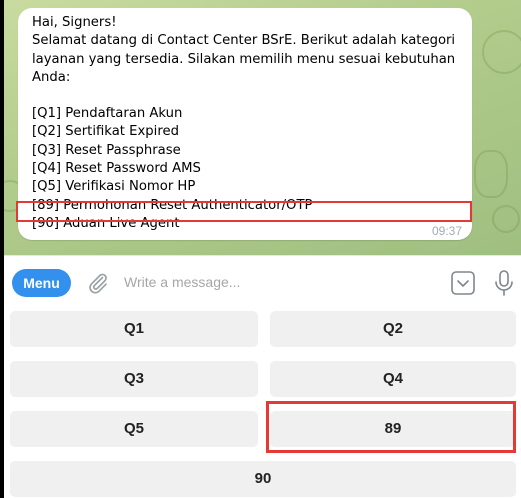 The image size is (521, 498). What do you see at coordinates (106, 223) in the screenshot?
I see `menu-item-90: [90] Aduan Live Agent` at bounding box center [106, 223].